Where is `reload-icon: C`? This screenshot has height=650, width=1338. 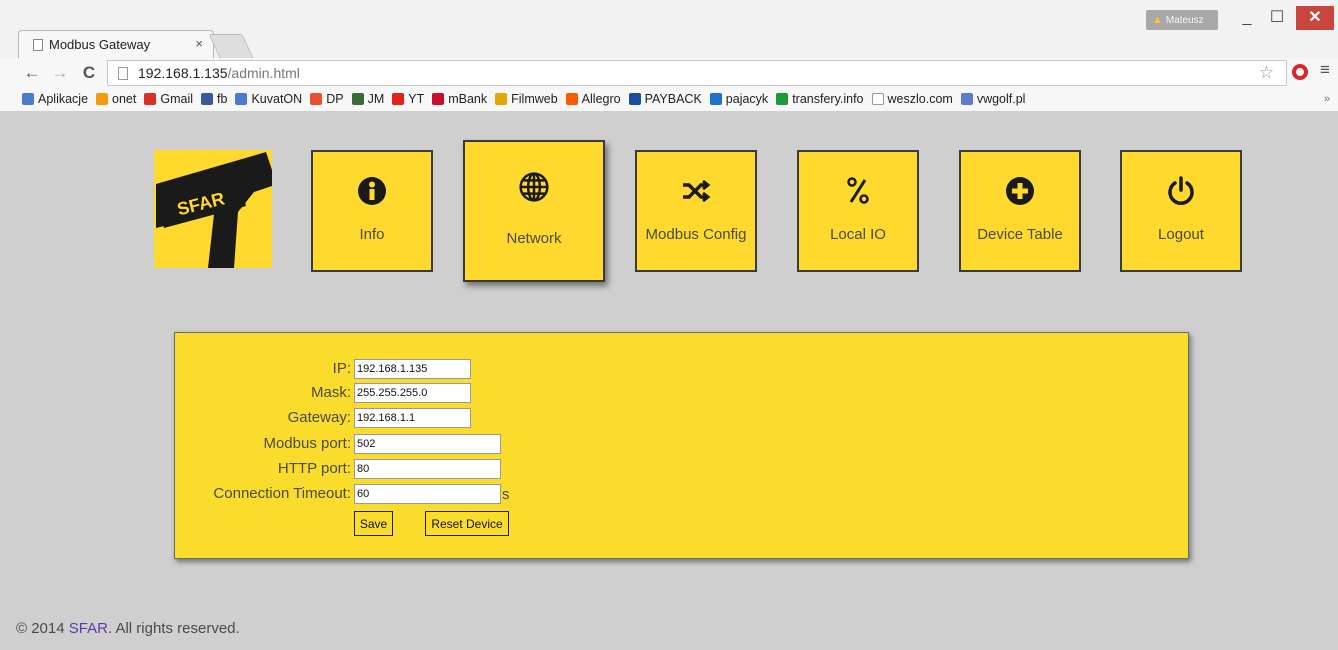
reload-icon: C is located at coordinates (89, 73).